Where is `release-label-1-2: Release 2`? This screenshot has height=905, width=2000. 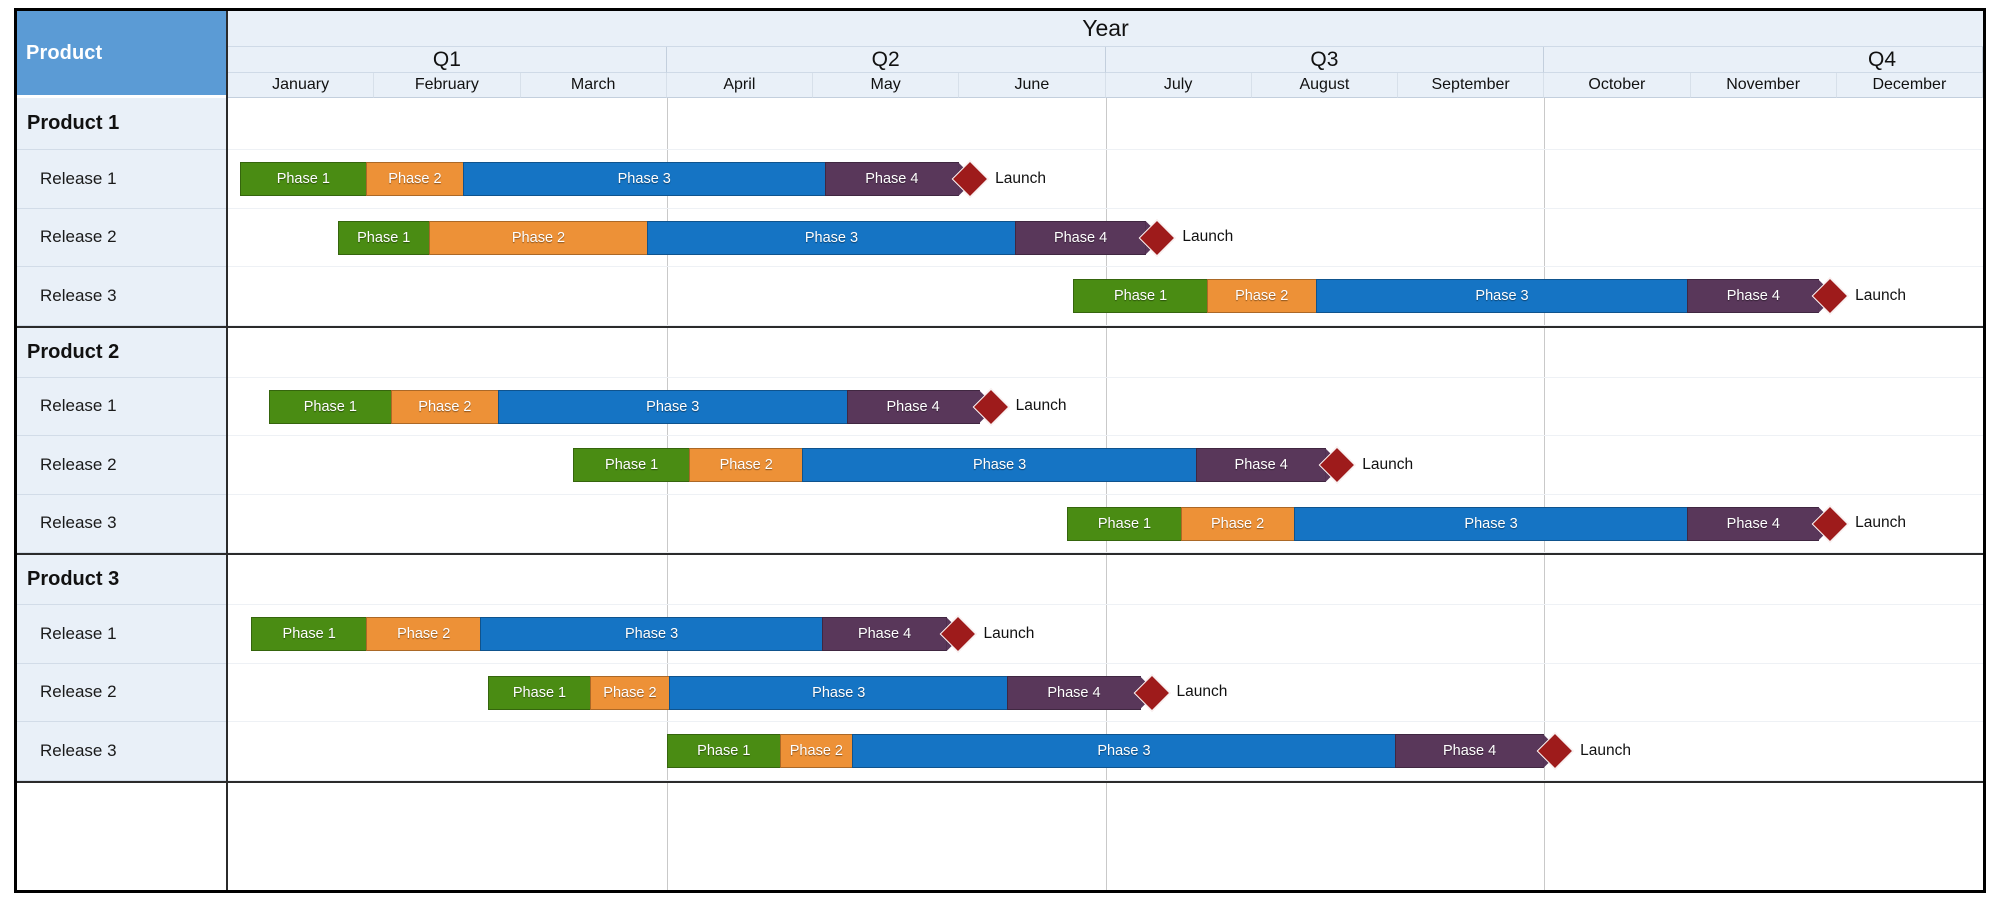
release-label-1-2: Release 2 is located at coordinates (121, 237).